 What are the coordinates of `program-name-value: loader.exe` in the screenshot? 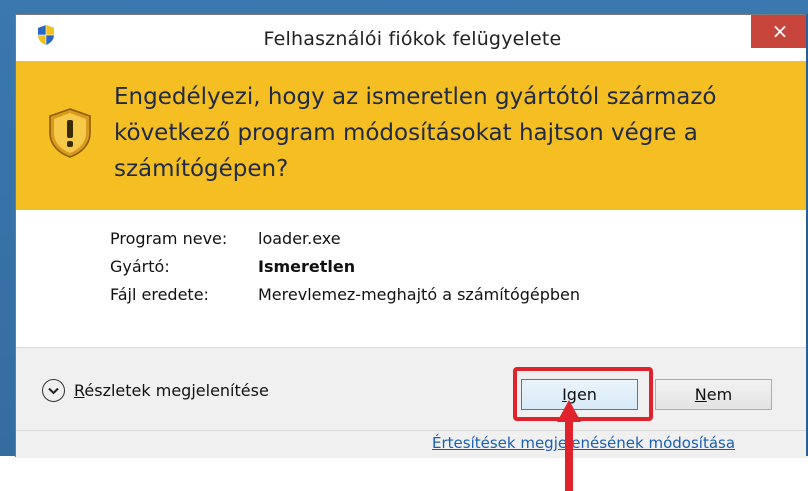 It's located at (299, 238).